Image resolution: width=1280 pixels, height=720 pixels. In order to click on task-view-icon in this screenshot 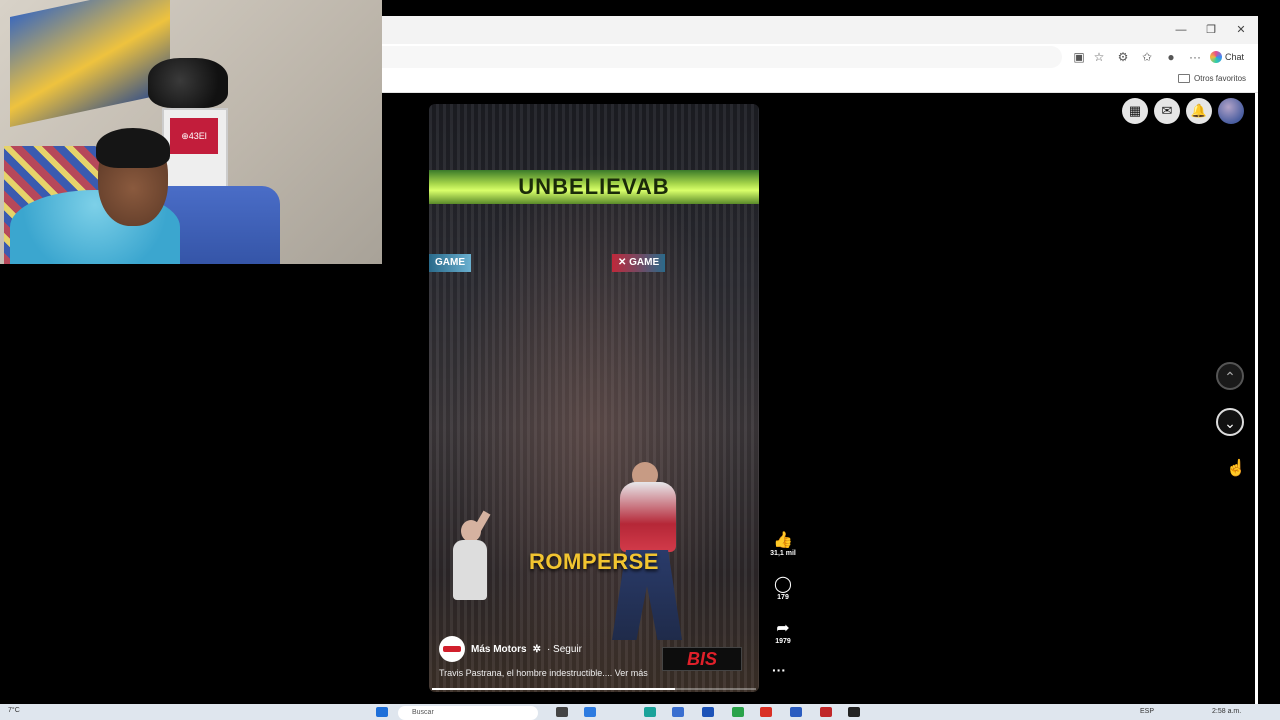, I will do `click(562, 712)`.